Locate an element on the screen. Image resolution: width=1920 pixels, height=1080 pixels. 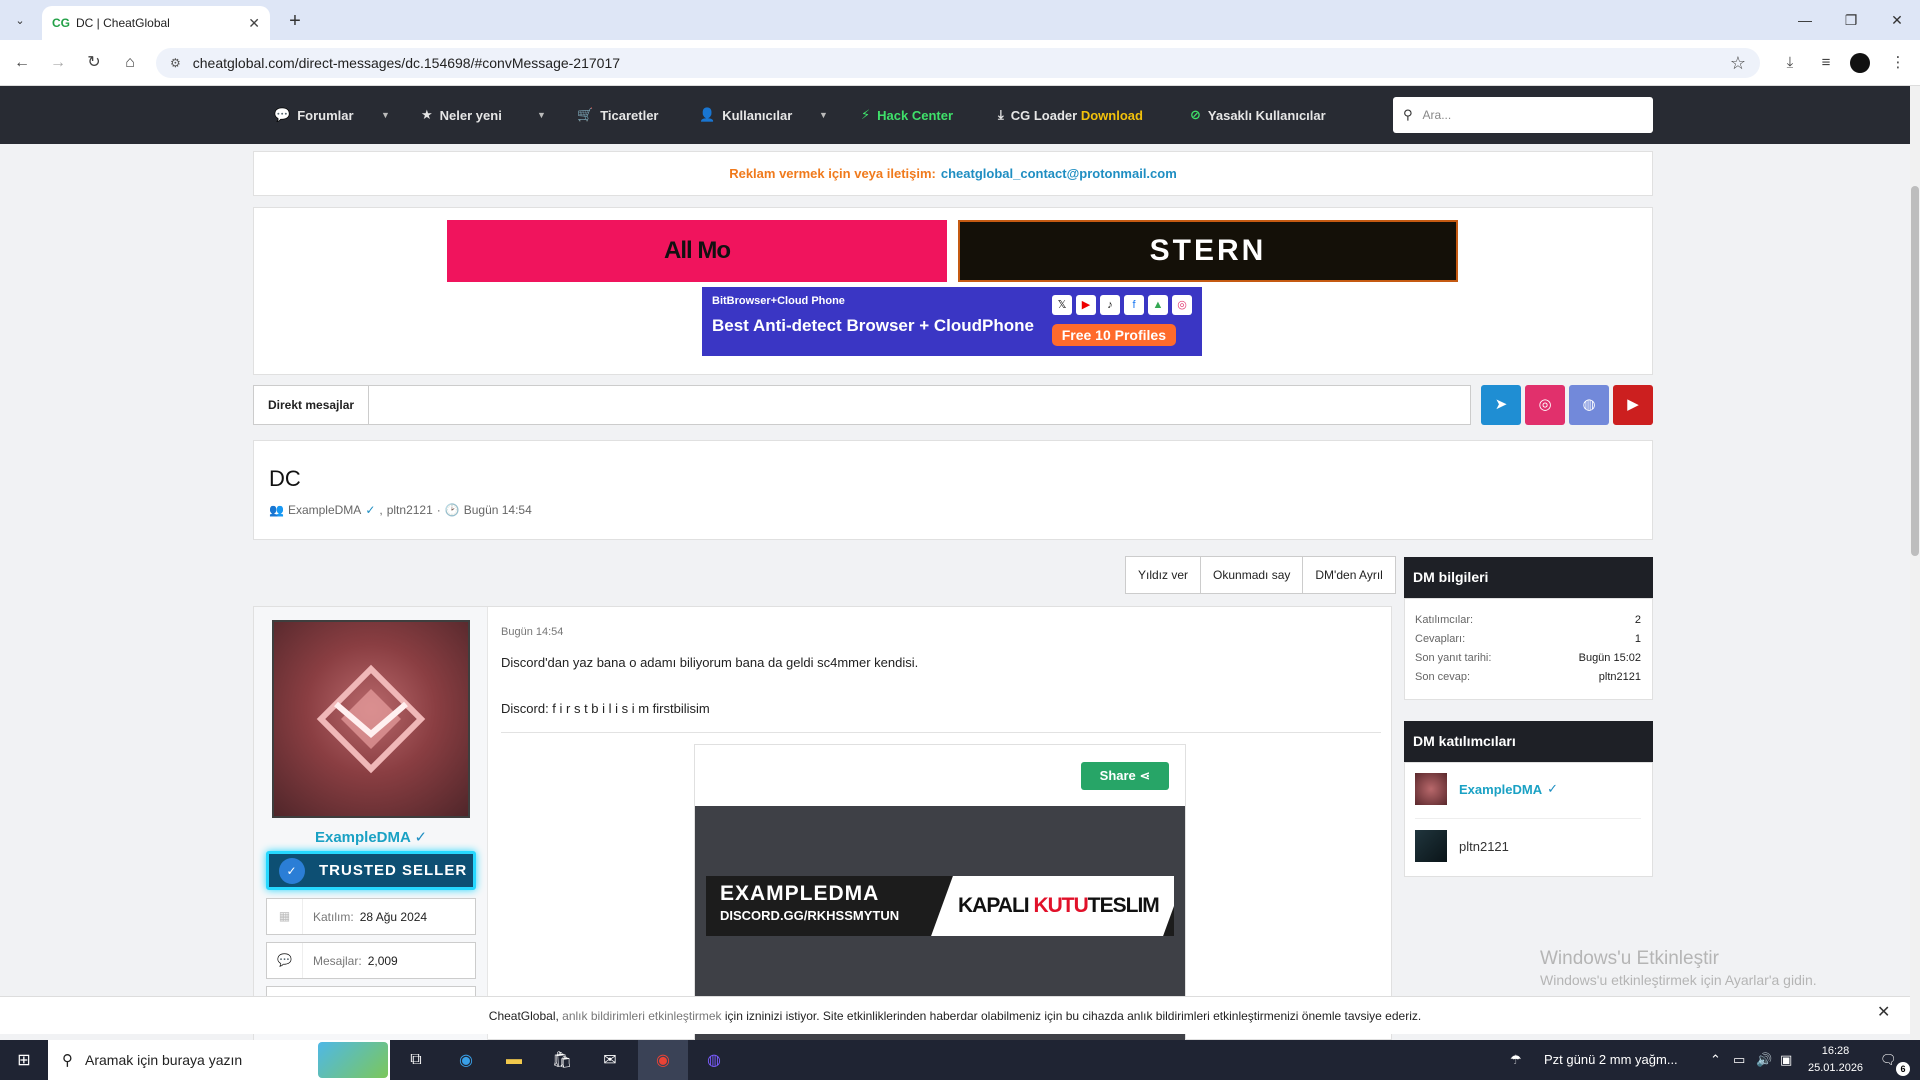
share-button: Share ⋖ is located at coordinates (1125, 776).